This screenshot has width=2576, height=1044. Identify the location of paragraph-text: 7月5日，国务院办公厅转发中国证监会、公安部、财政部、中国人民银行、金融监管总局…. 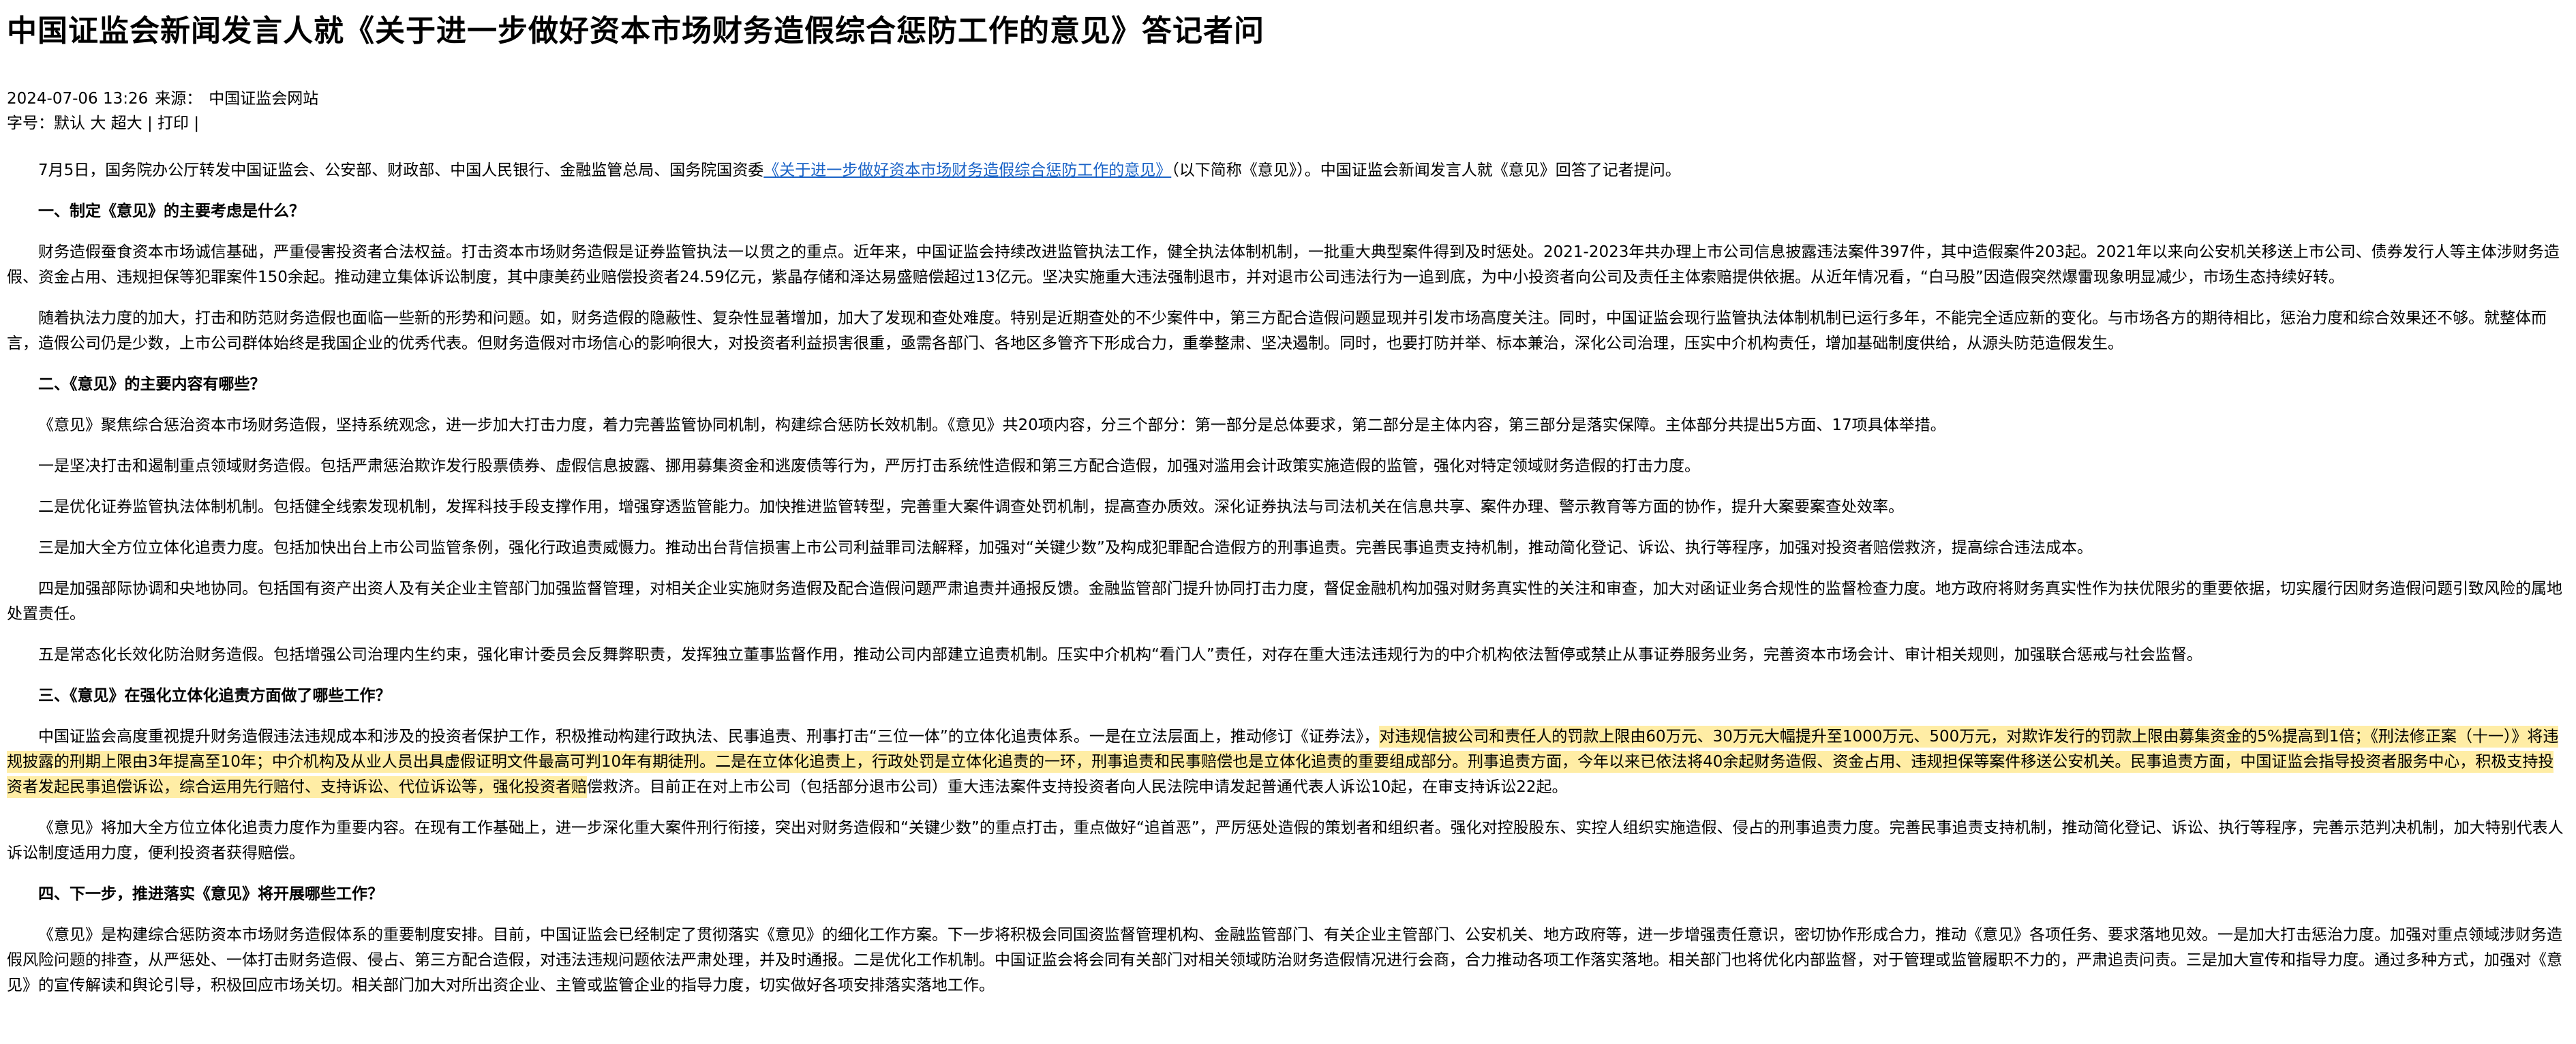
(401, 170).